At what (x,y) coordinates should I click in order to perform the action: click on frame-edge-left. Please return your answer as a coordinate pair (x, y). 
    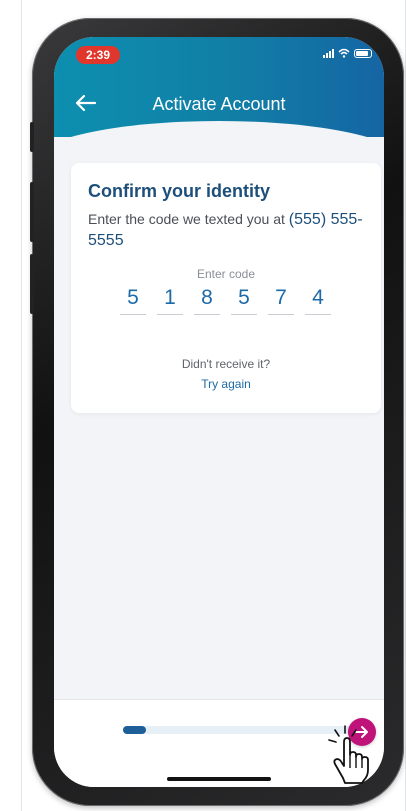
    Looking at the image, I should click on (21, 405).